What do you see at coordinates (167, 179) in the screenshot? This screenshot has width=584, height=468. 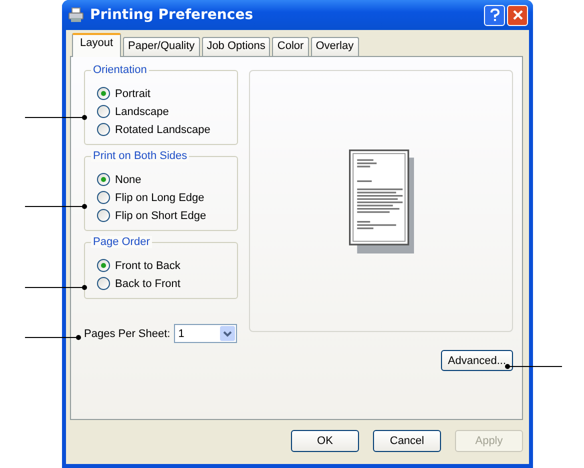 I see `radio-option: None` at bounding box center [167, 179].